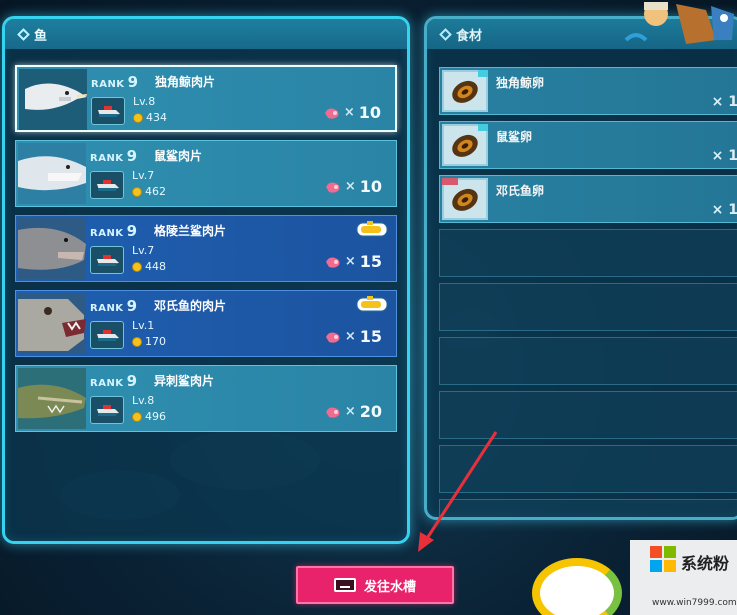 The height and width of the screenshot is (615, 737). Describe the element at coordinates (185, 82) in the screenshot. I see `fish-name: 独角鲸肉片` at that location.